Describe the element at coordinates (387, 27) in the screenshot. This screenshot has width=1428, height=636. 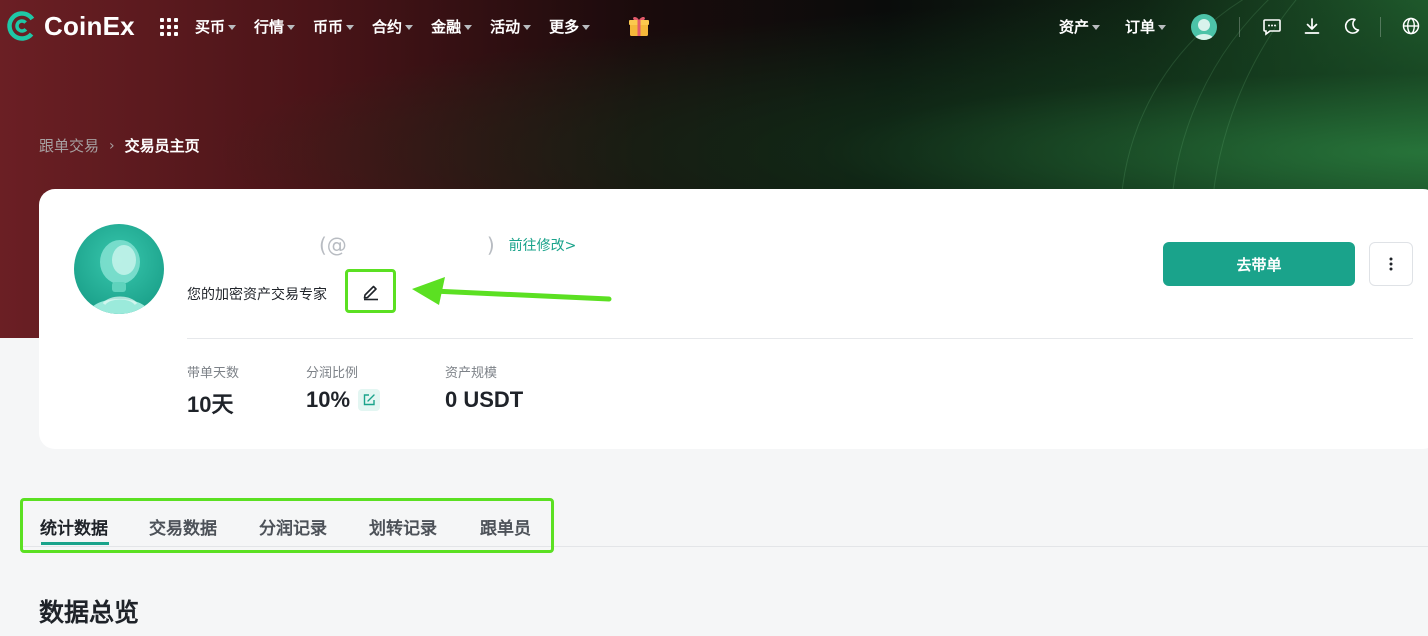
I see `menu-label: 合约` at that location.